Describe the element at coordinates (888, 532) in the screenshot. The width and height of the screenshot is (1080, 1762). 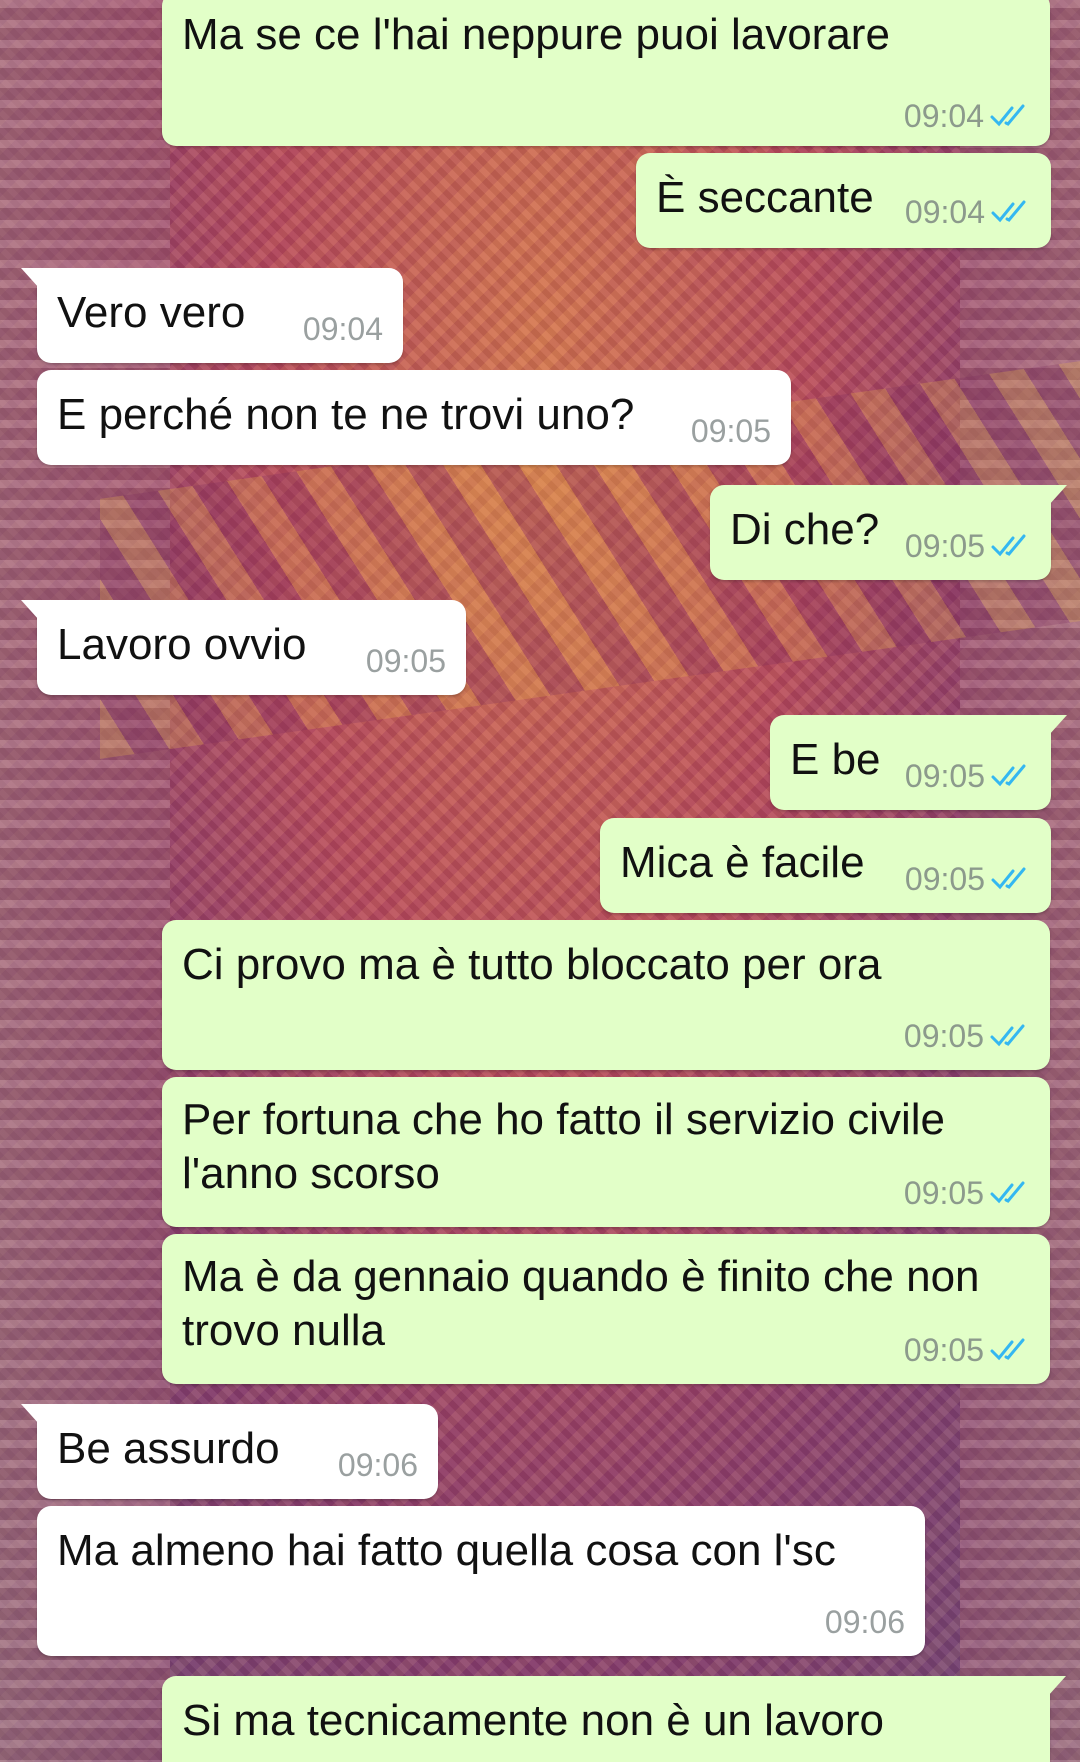
I see `message-bubble-outgoing: Di che? 09:05` at that location.